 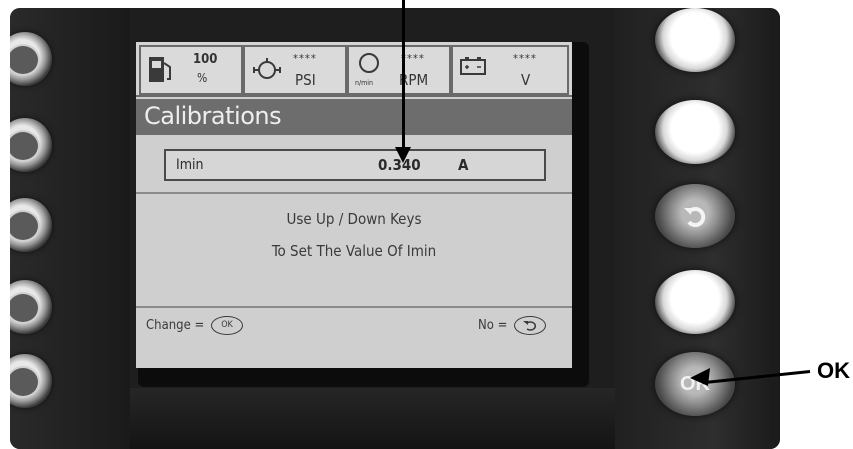 What do you see at coordinates (473, 68) in the screenshot?
I see `battery-icon` at bounding box center [473, 68].